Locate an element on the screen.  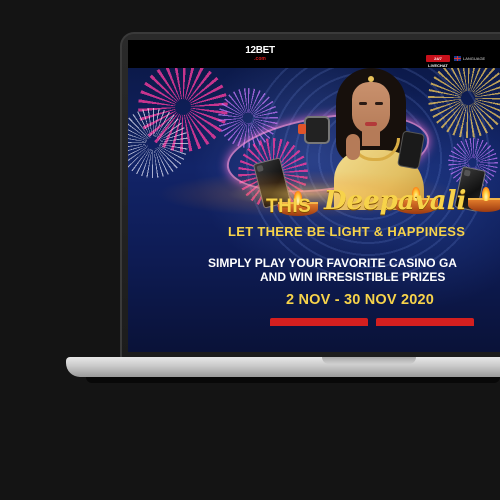
subheadline: LET THERE BE LIGHT & HAPPINESS is located at coordinates (347, 231).